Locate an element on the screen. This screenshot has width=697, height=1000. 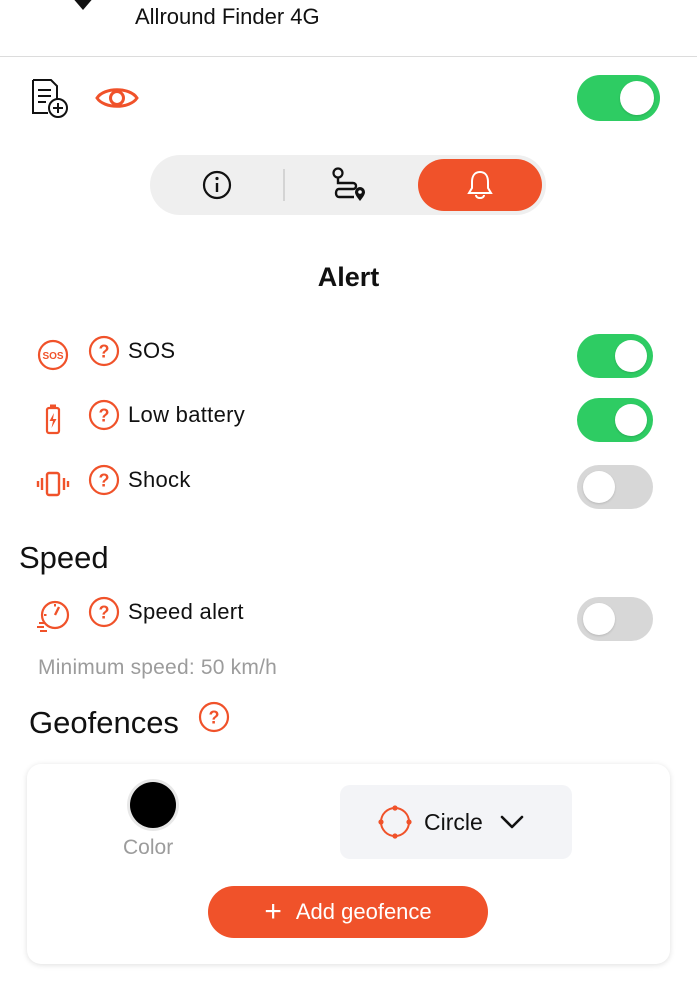
shock-toggle is located at coordinates (615, 487).